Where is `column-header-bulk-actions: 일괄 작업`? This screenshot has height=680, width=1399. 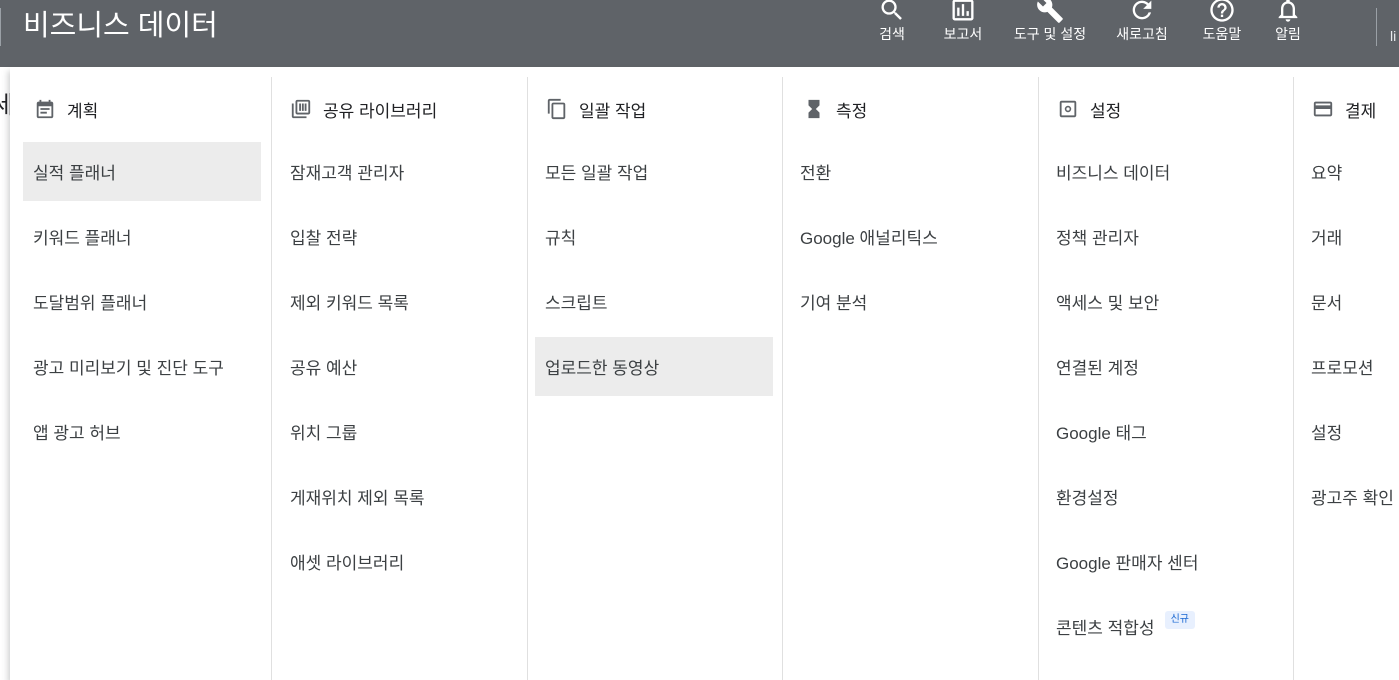 column-header-bulk-actions: 일괄 작업 is located at coordinates (596, 109).